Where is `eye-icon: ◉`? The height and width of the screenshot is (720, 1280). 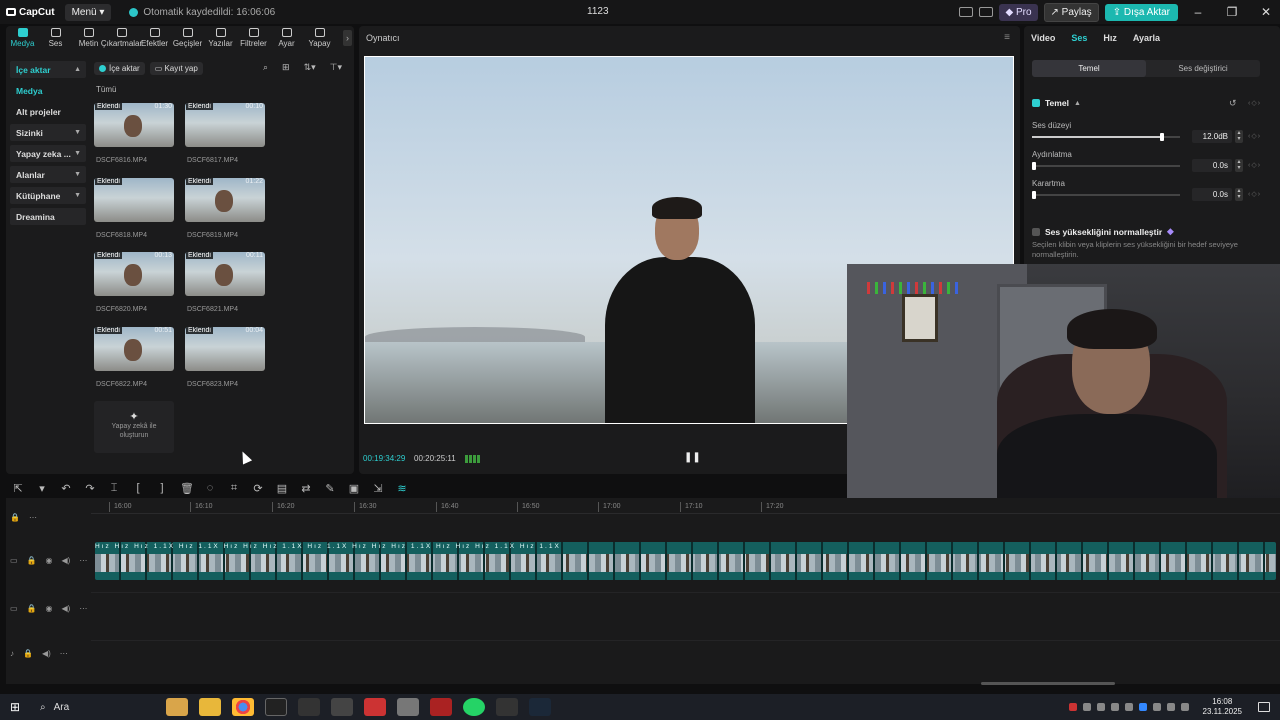
eye-icon: ◉ is located at coordinates (49, 560).